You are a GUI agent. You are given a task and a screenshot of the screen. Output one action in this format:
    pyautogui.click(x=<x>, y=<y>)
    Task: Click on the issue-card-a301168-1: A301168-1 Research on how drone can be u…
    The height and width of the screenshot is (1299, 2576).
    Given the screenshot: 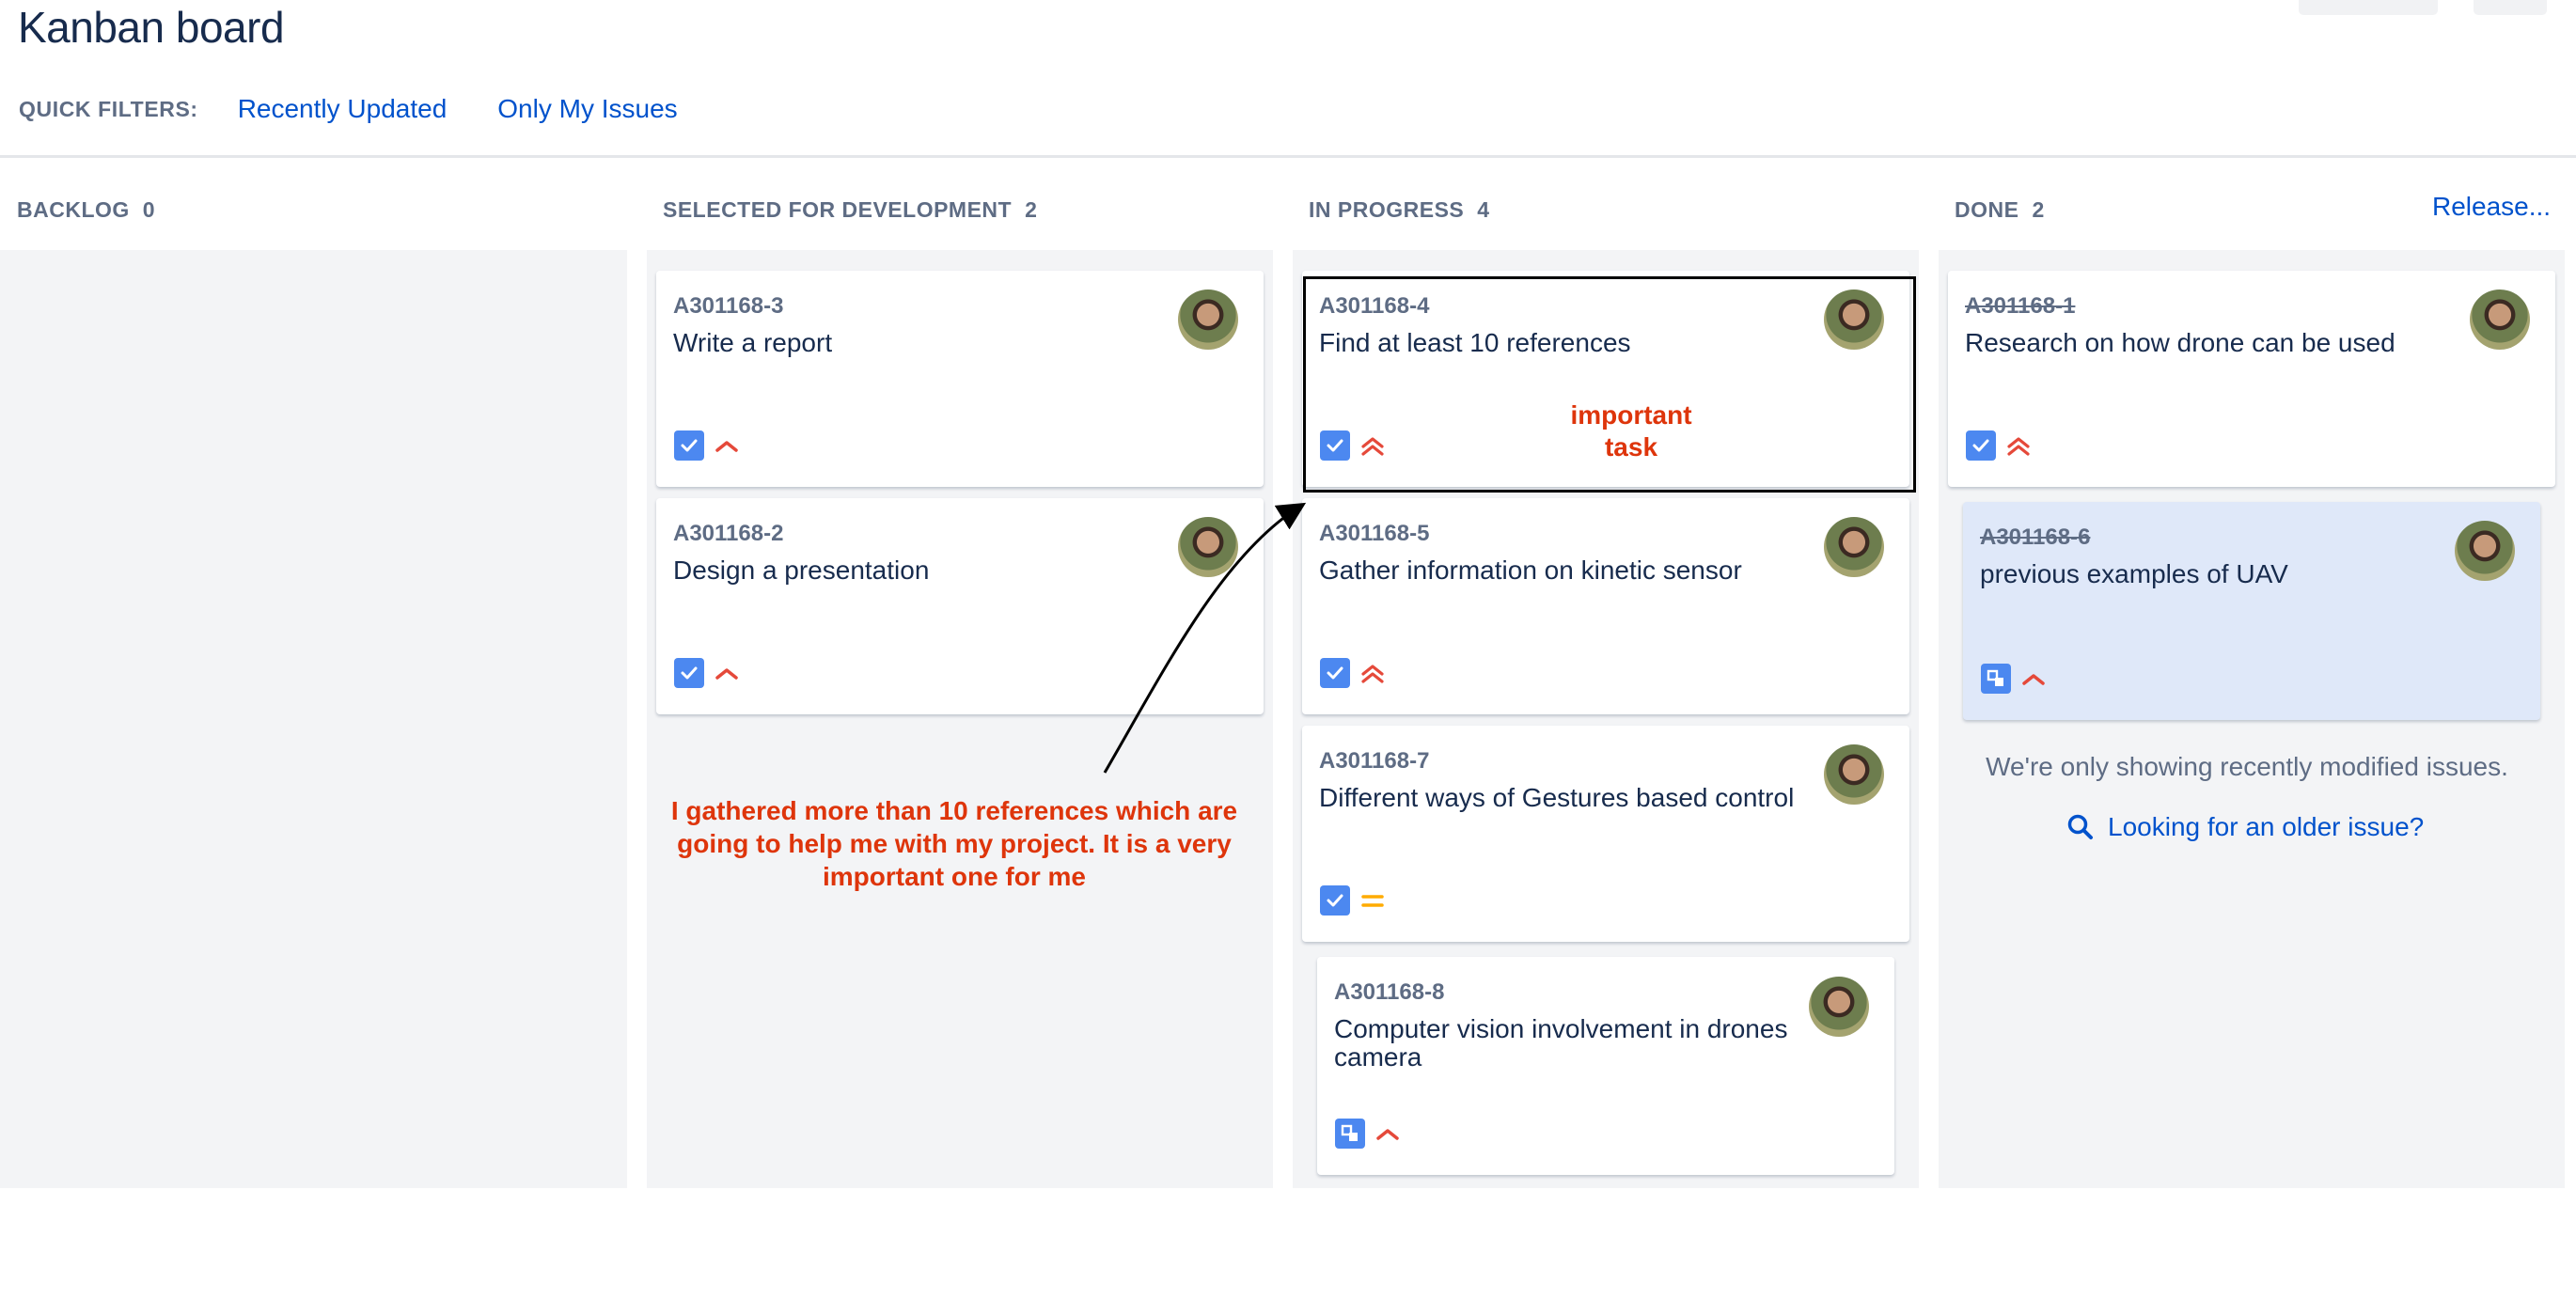 What is the action you would take?
    pyautogui.click(x=2252, y=379)
    